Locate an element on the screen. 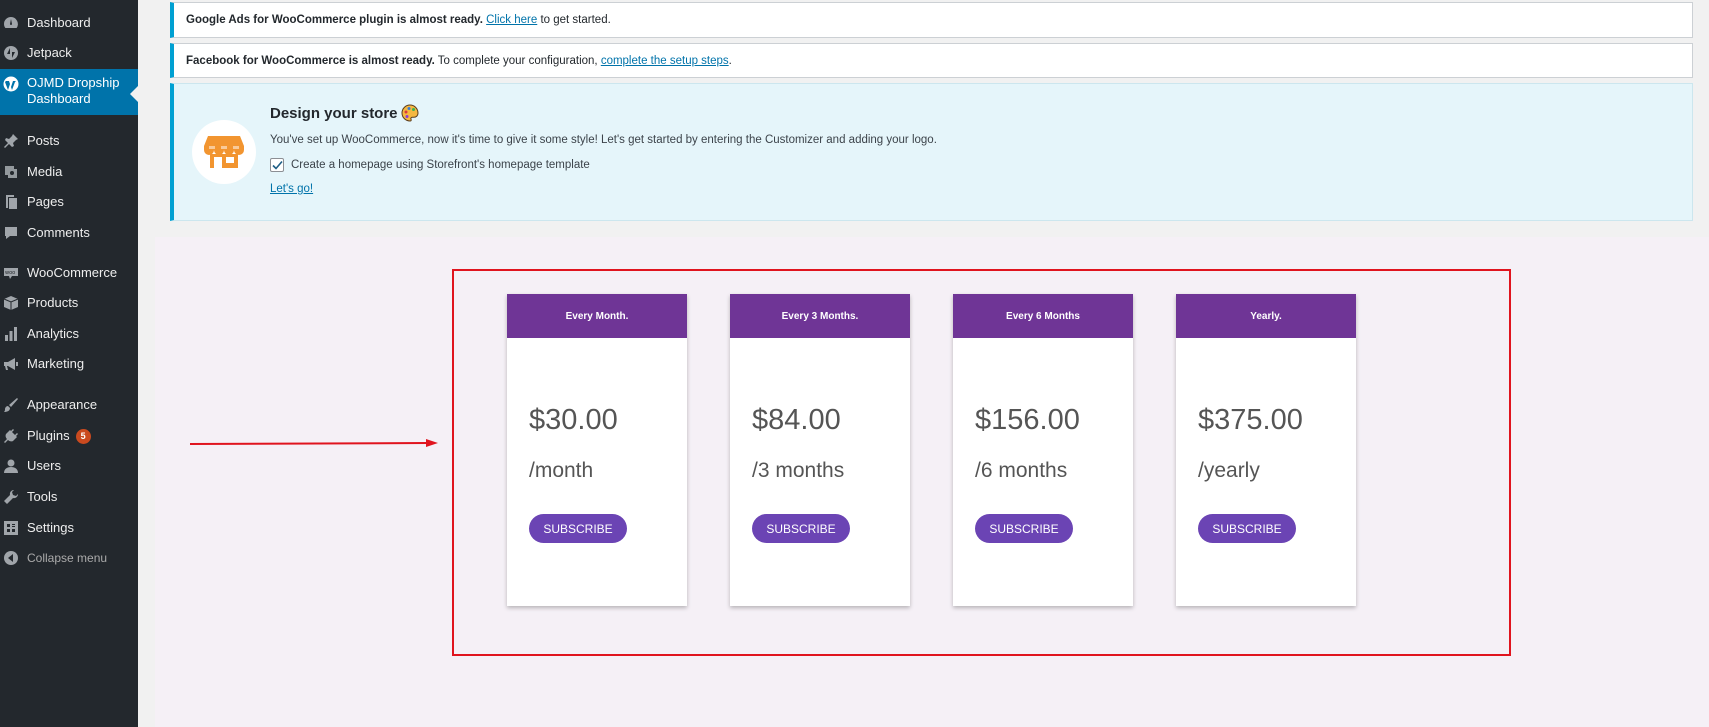  notice-text-mid: To complete your configuration, is located at coordinates (517, 60).